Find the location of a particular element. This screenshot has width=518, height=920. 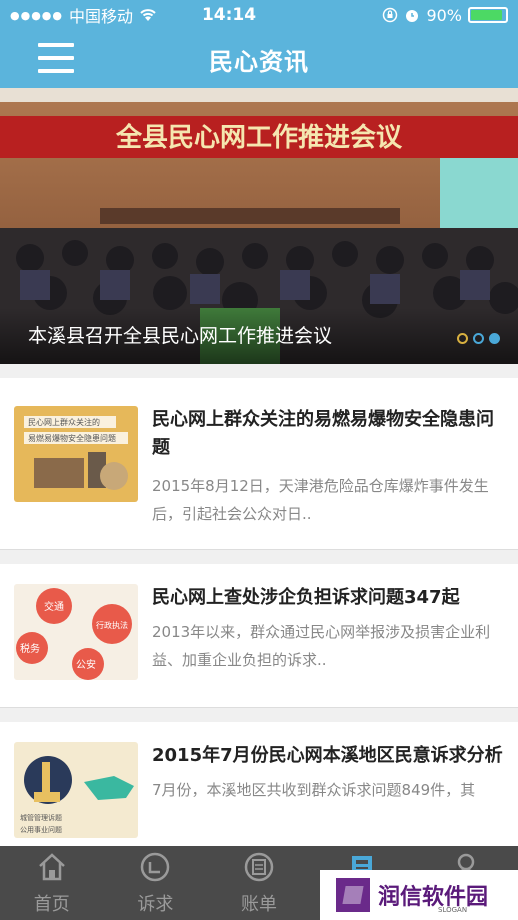

carousel-dots is located at coordinates (478, 338).